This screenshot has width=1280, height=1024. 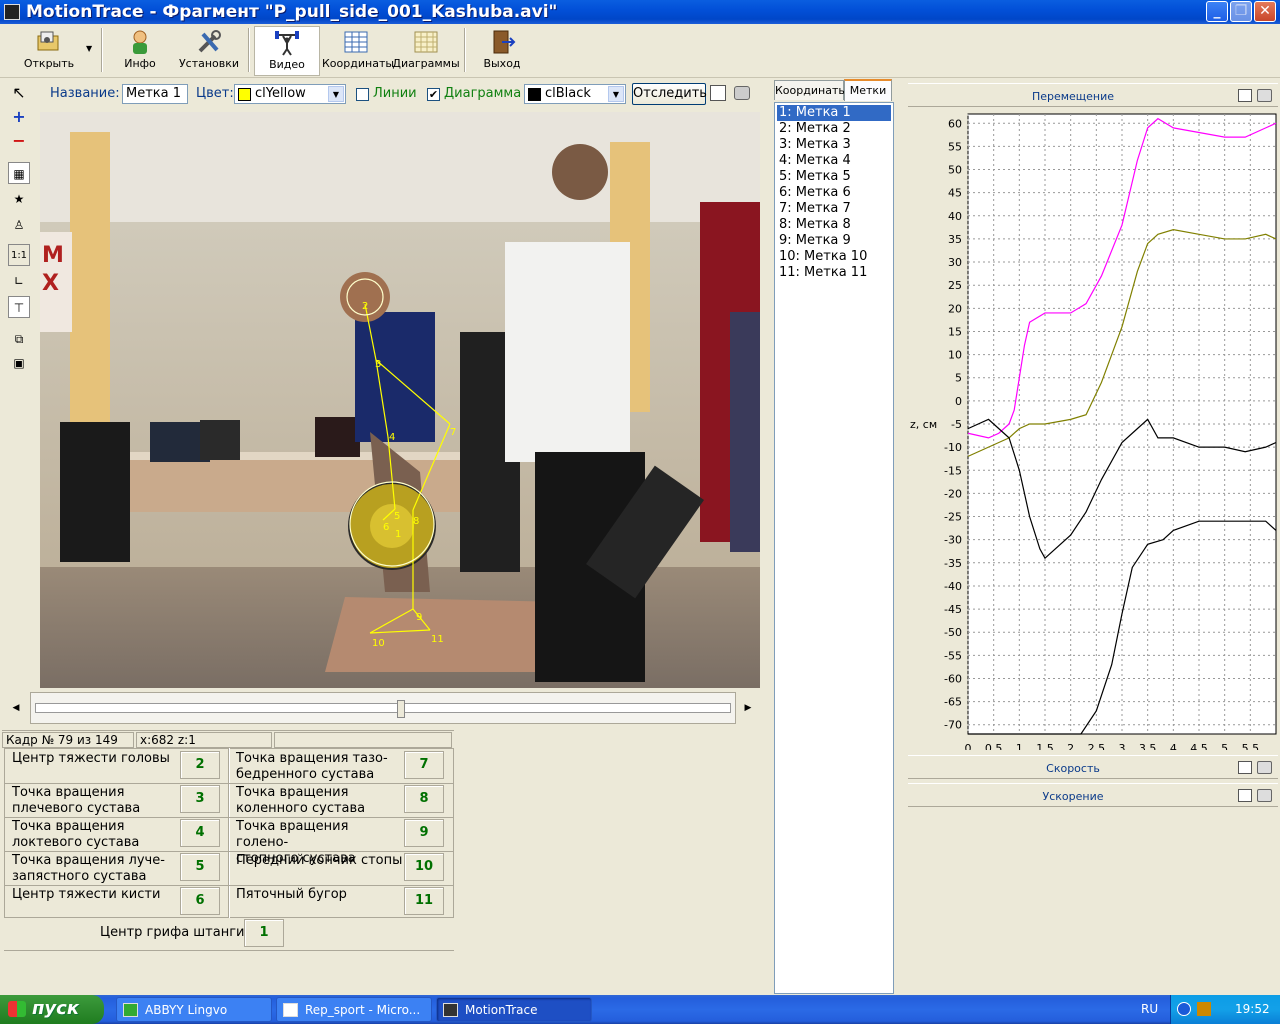 I want to click on start-button: пуск, so click(x=52, y=1009).